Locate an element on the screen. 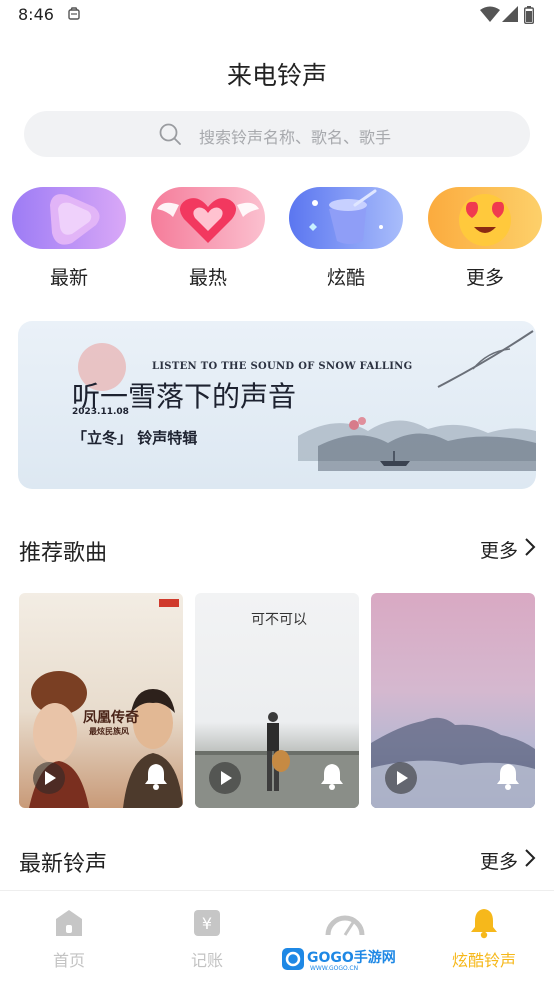  tab-tools is located at coordinates (345, 927).